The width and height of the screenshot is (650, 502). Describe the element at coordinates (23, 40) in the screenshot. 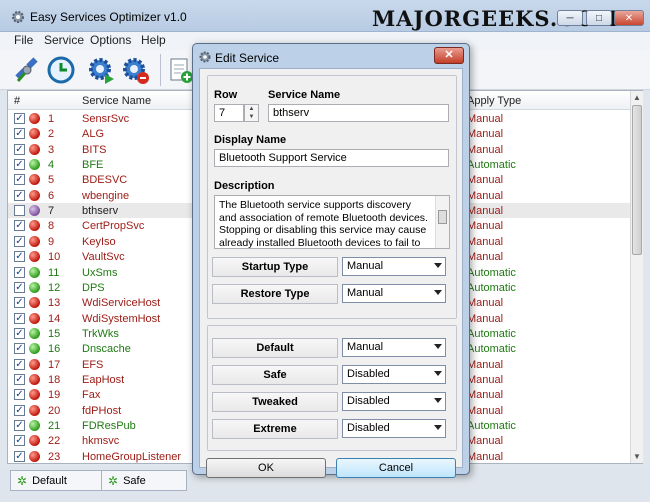

I see `menu-file: File` at that location.